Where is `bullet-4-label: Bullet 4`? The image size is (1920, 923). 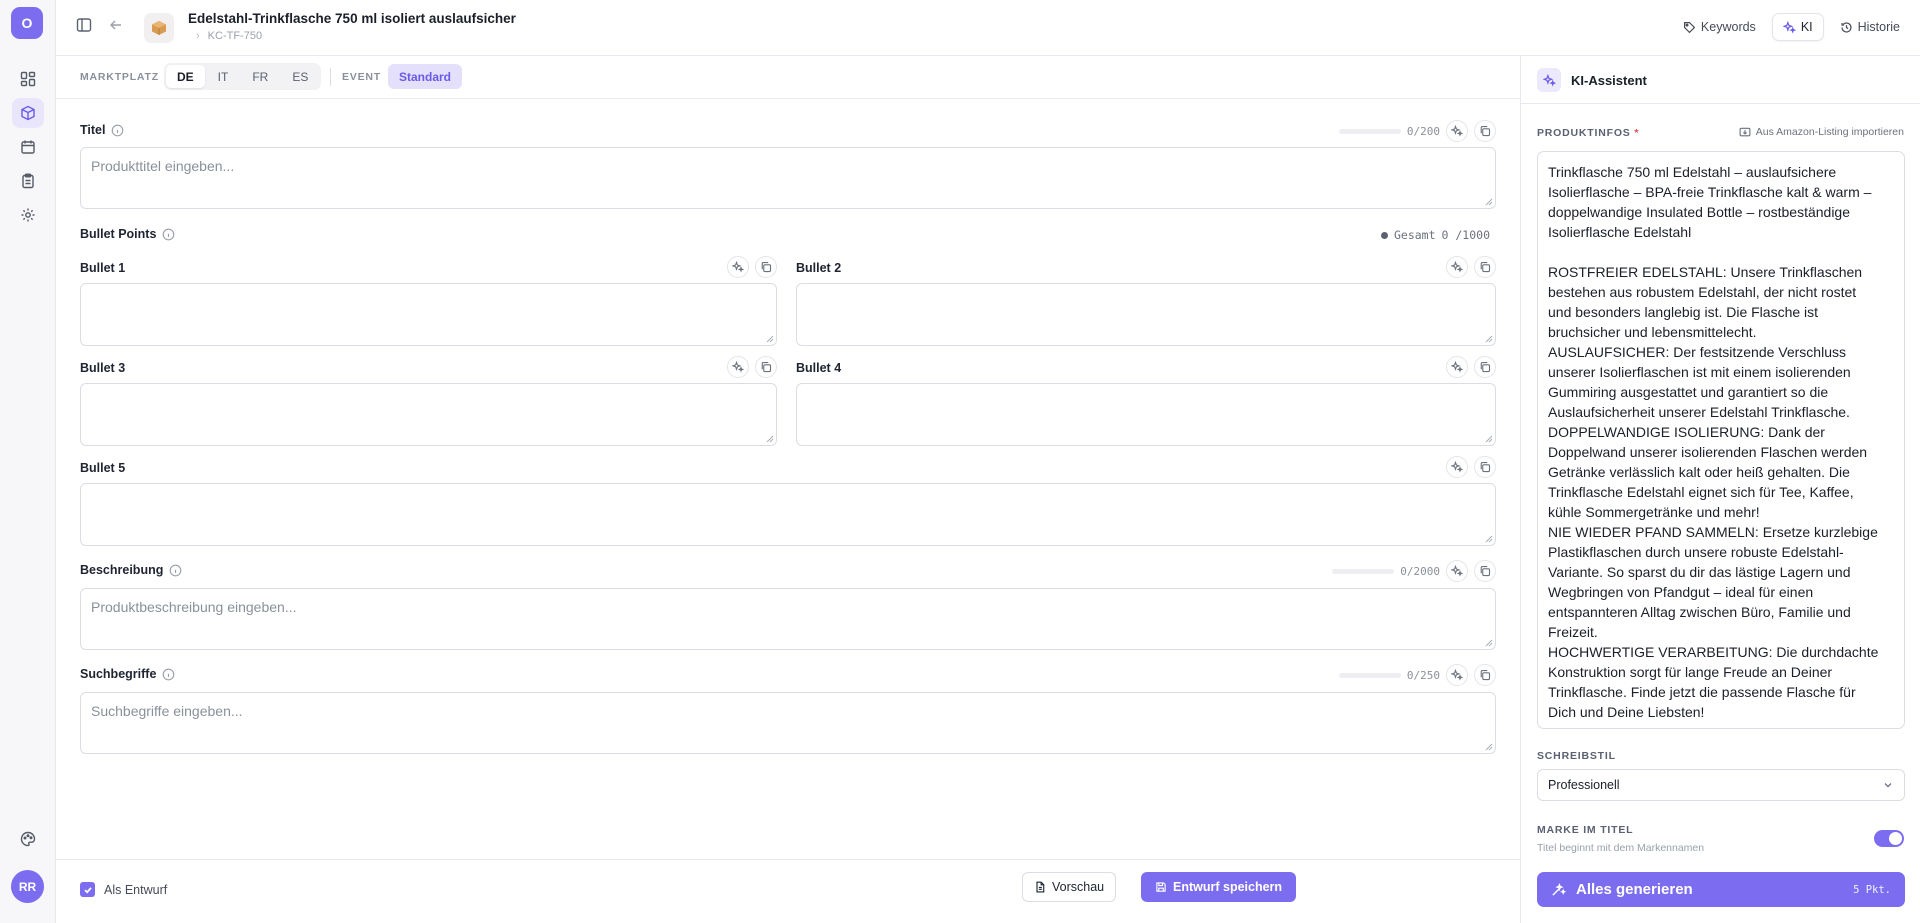 bullet-4-label: Bullet 4 is located at coordinates (819, 368).